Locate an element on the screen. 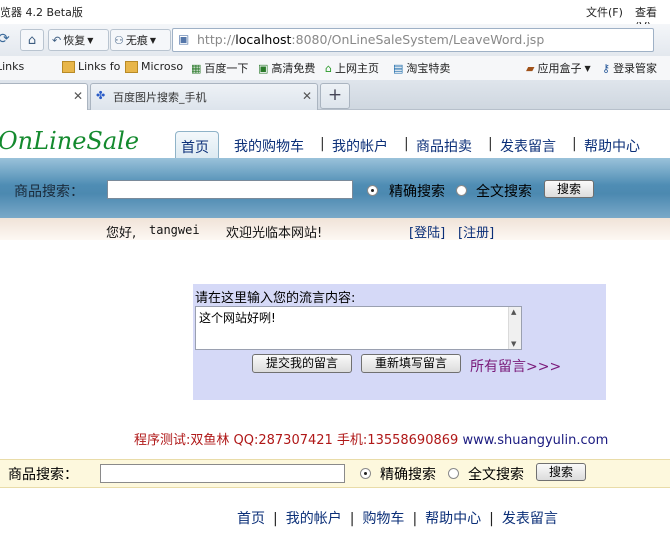 The height and width of the screenshot is (542, 670). restore-label: 恢复 is located at coordinates (74, 40).